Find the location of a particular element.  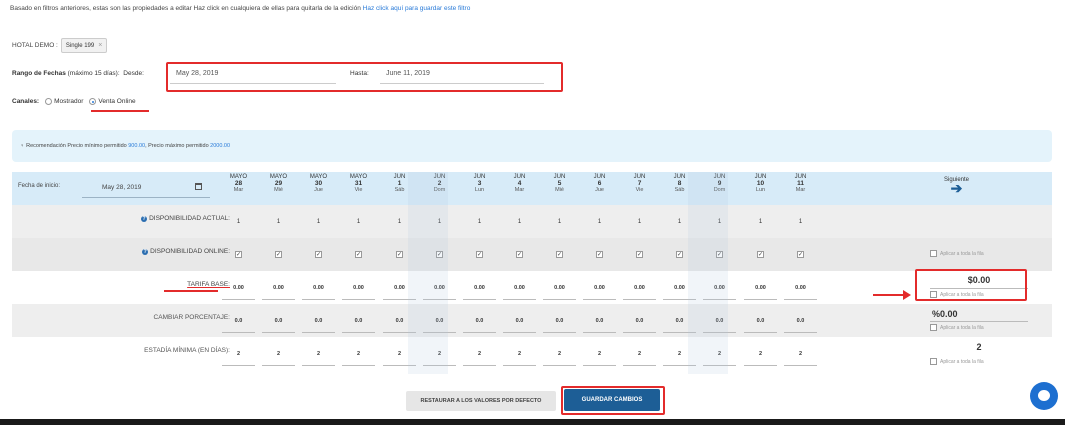

apply-online-checkbox is located at coordinates (933, 253).